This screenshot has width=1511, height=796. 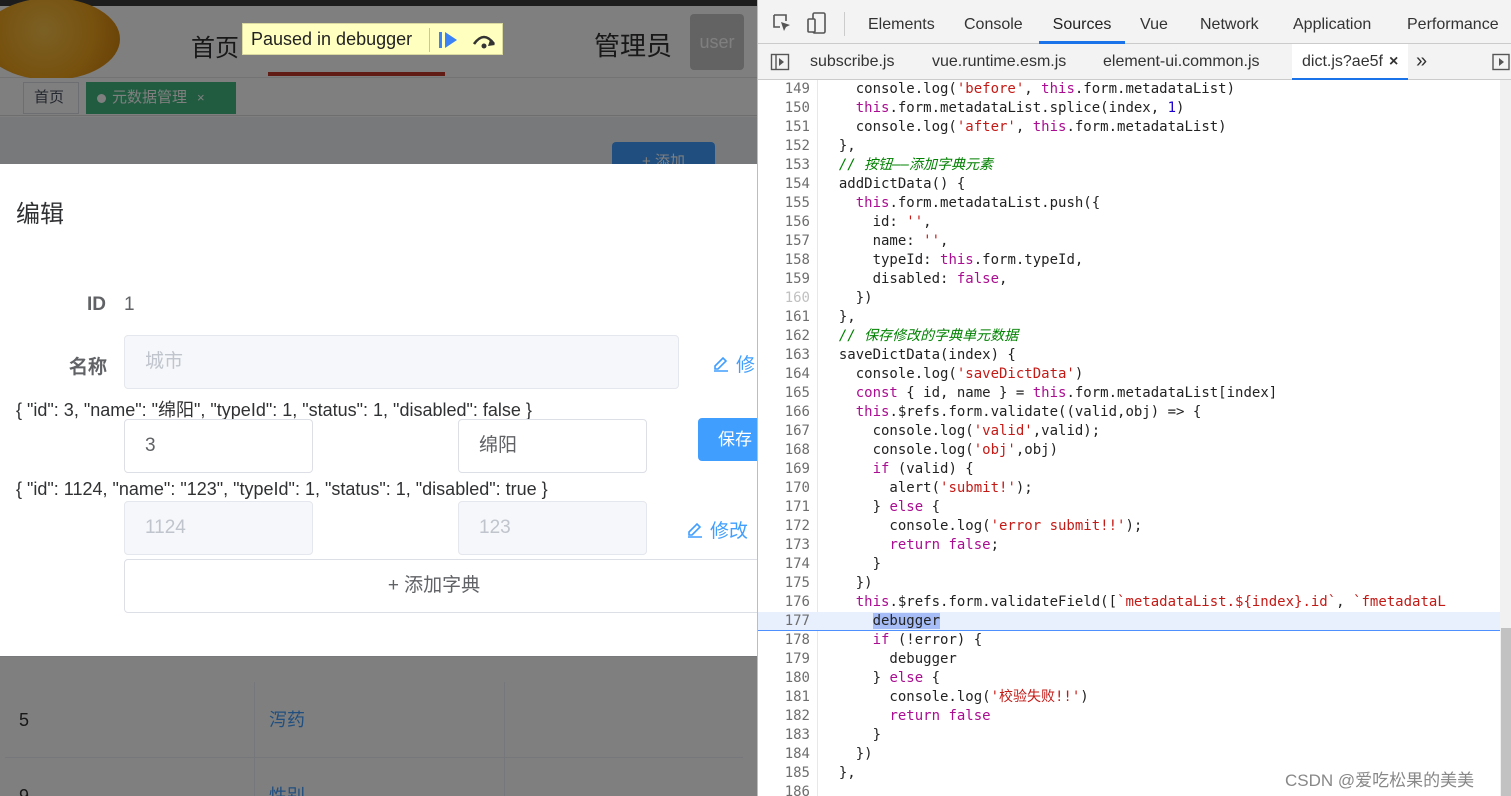 I want to click on tab-elements: Elements, so click(x=901, y=22).